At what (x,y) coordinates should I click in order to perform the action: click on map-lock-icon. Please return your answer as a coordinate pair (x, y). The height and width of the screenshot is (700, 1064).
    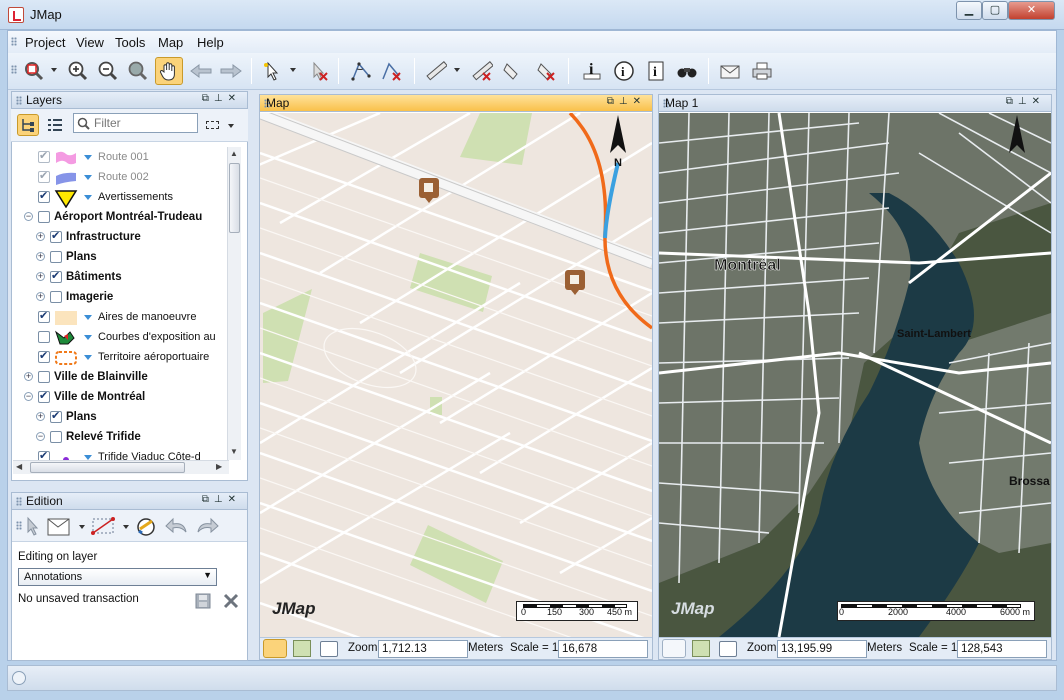
    Looking at the image, I should click on (728, 649).